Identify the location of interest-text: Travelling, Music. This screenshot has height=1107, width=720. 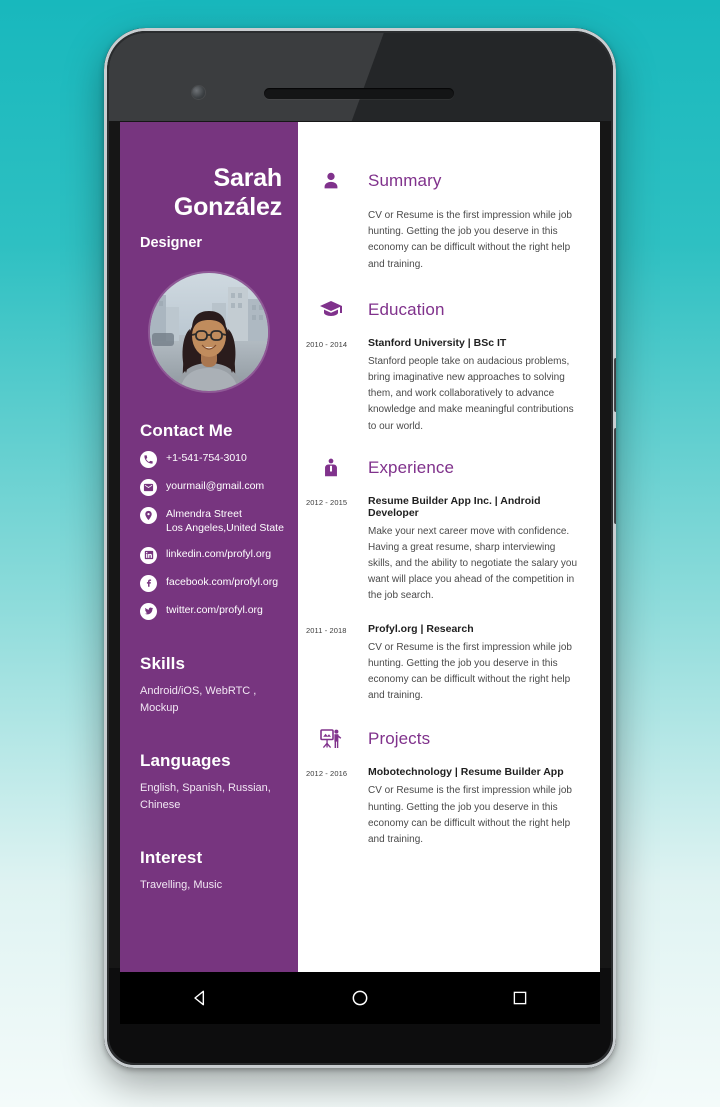
(181, 885).